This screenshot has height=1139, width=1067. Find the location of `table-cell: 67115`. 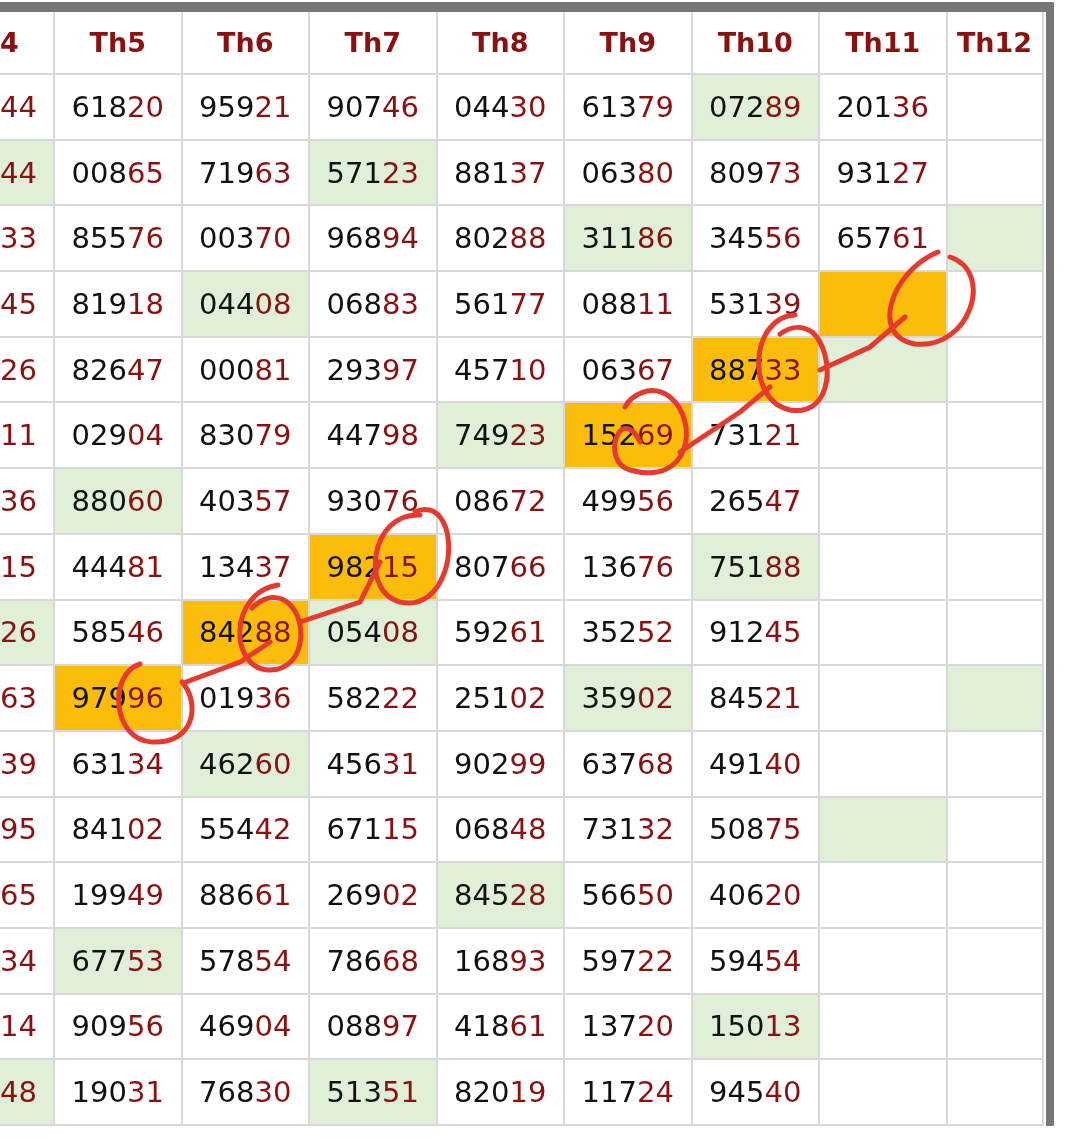

table-cell: 67115 is located at coordinates (374, 830).